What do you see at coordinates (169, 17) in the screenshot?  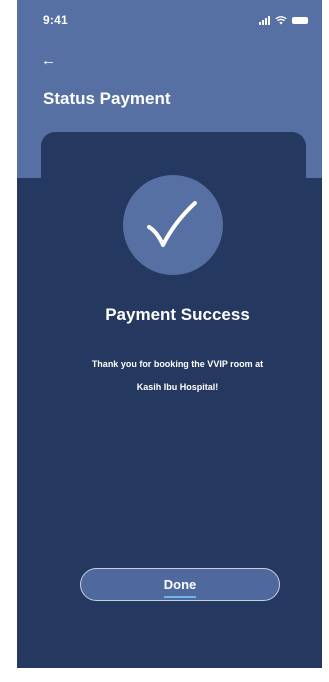 I see `status-bar: 9:41` at bounding box center [169, 17].